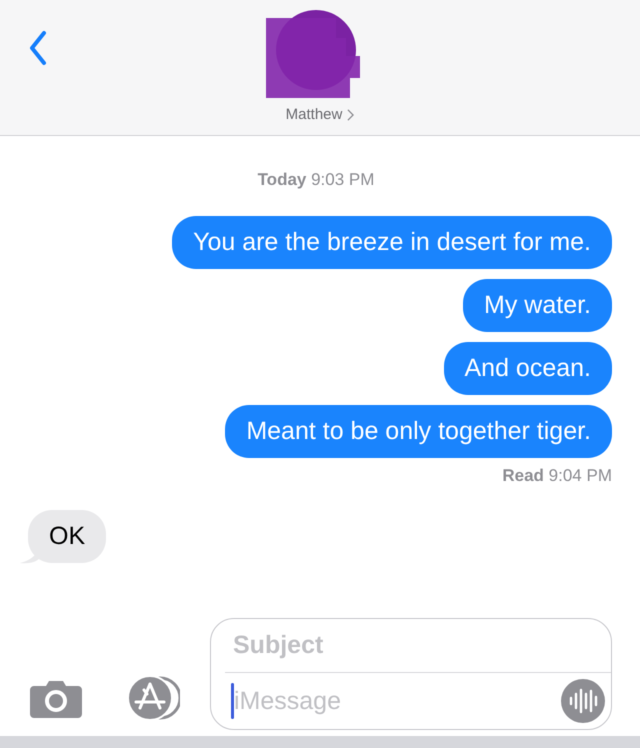 This screenshot has height=748, width=640. What do you see at coordinates (316, 180) in the screenshot?
I see `timestamp: Today 9:03 PM` at bounding box center [316, 180].